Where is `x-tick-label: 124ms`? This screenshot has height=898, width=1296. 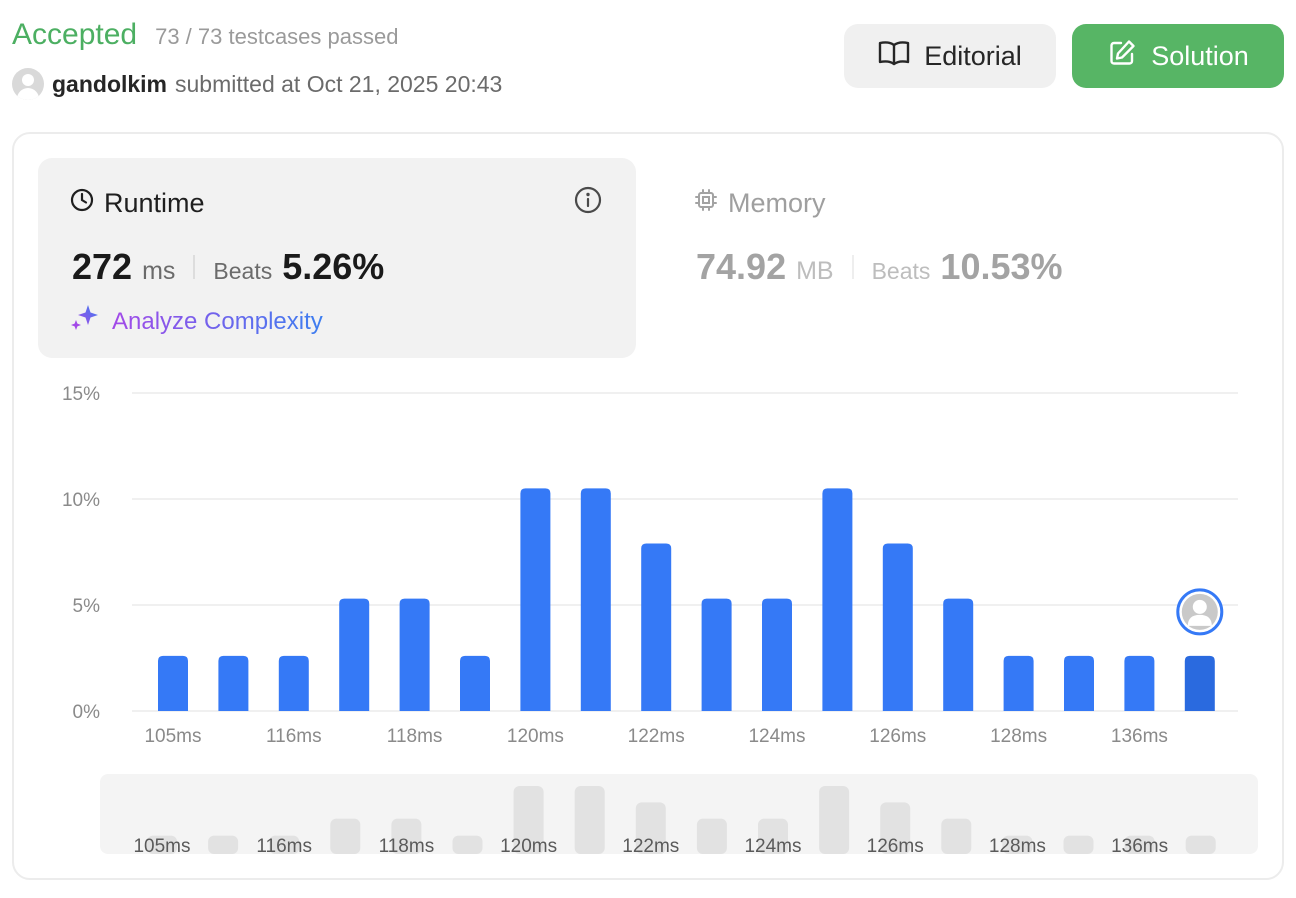
x-tick-label: 124ms is located at coordinates (776, 736).